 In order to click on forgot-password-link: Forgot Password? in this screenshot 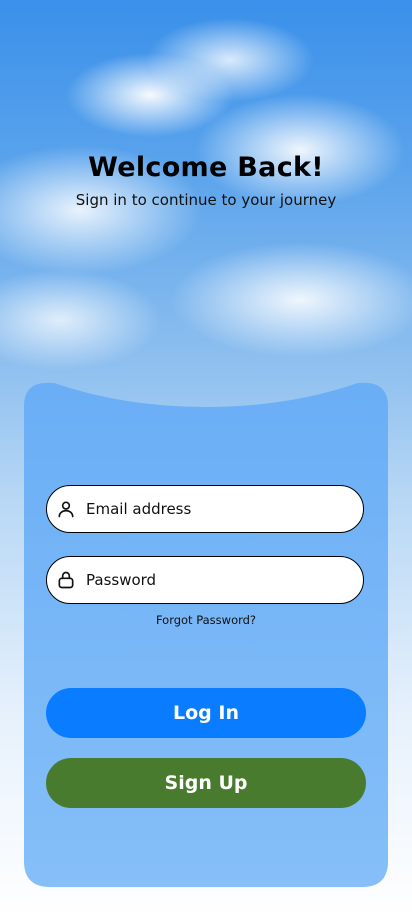, I will do `click(206, 620)`.